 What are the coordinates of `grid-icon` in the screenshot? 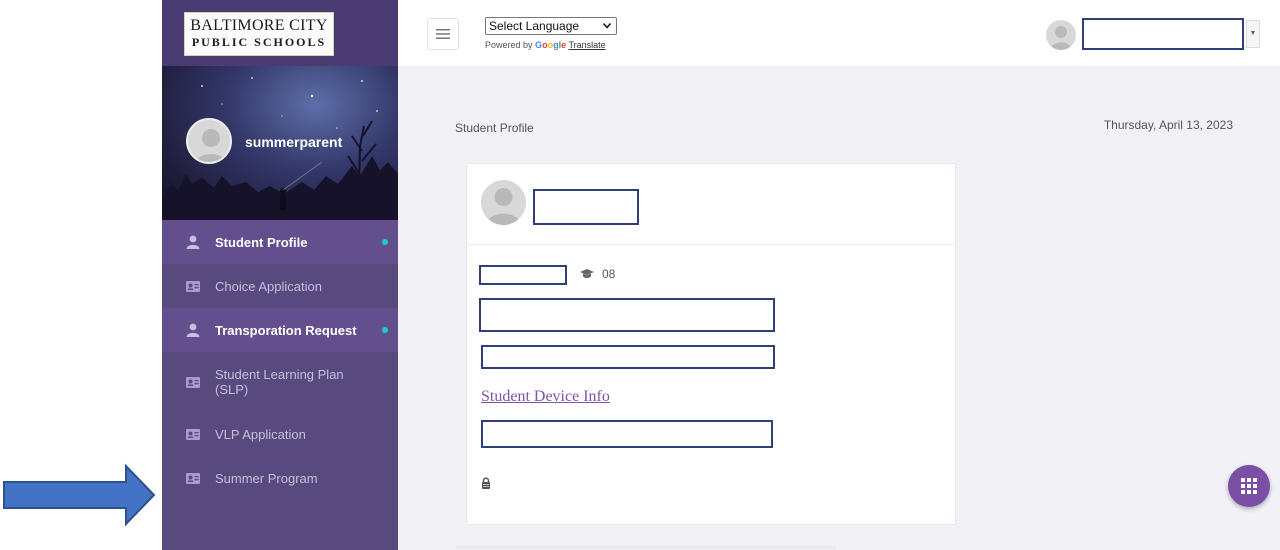 It's located at (1249, 486).